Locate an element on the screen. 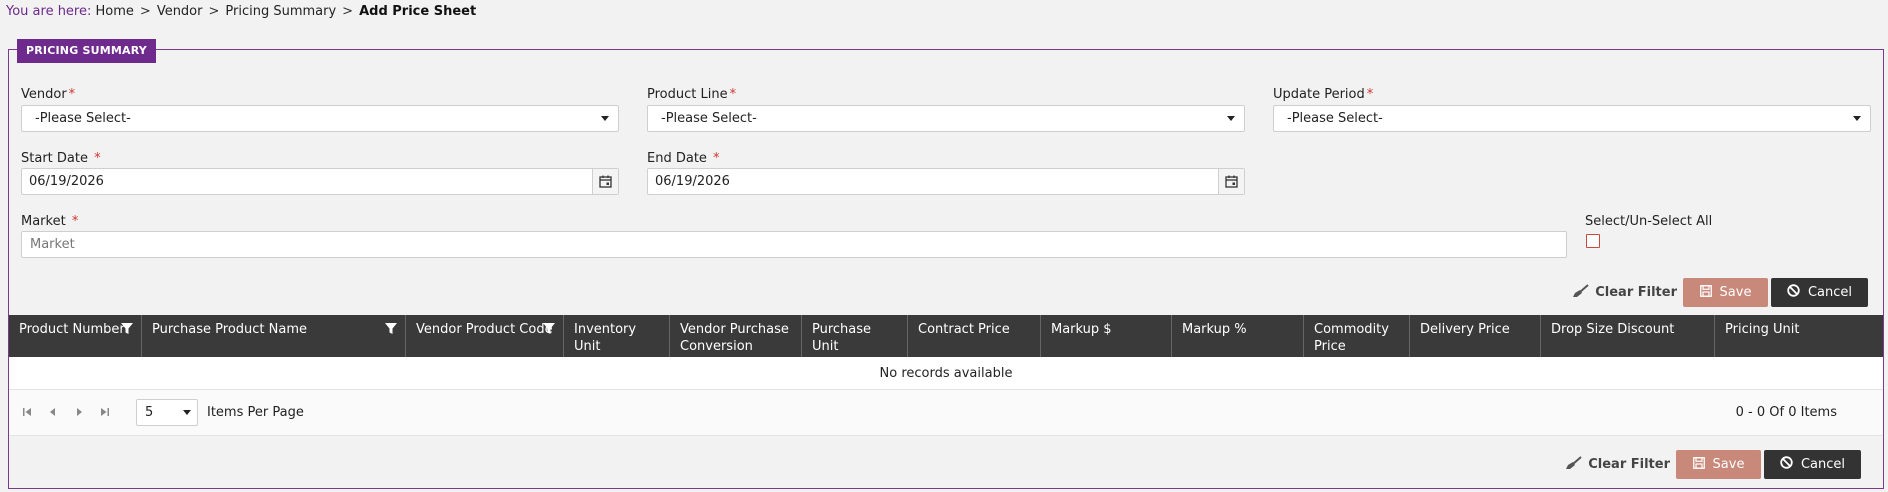 The image size is (1888, 492). column-header-inventory-unit: Inventory Unit is located at coordinates (617, 336).